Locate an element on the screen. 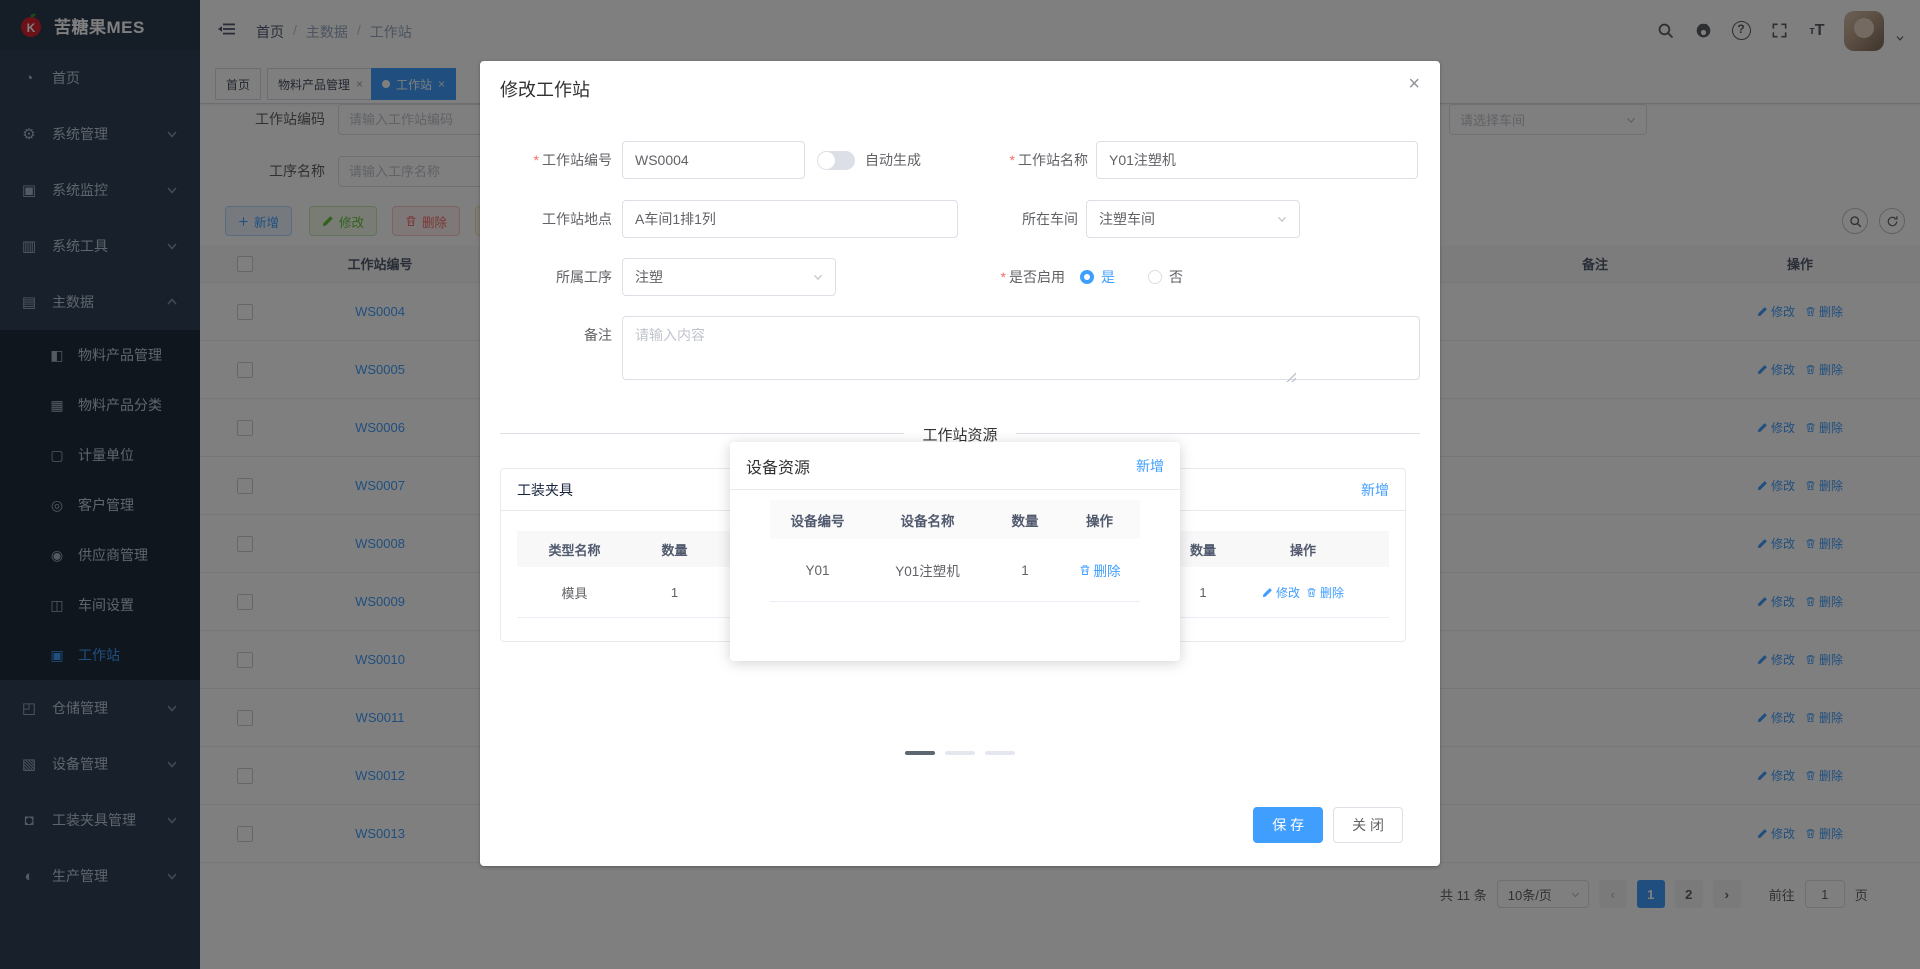  dialog-footer: 保 存 关 闭 is located at coordinates (1328, 825).